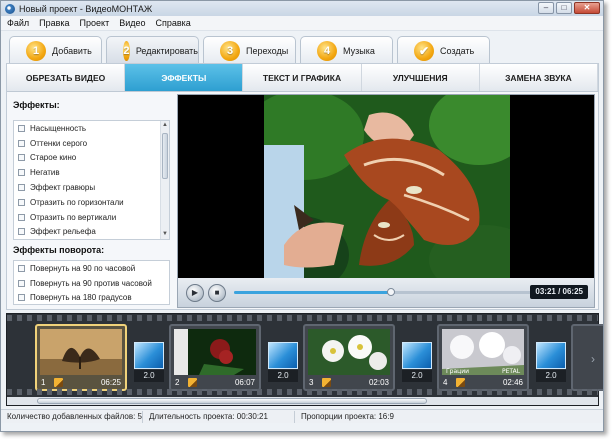  I want to click on app-logo-icon, so click(10, 8).